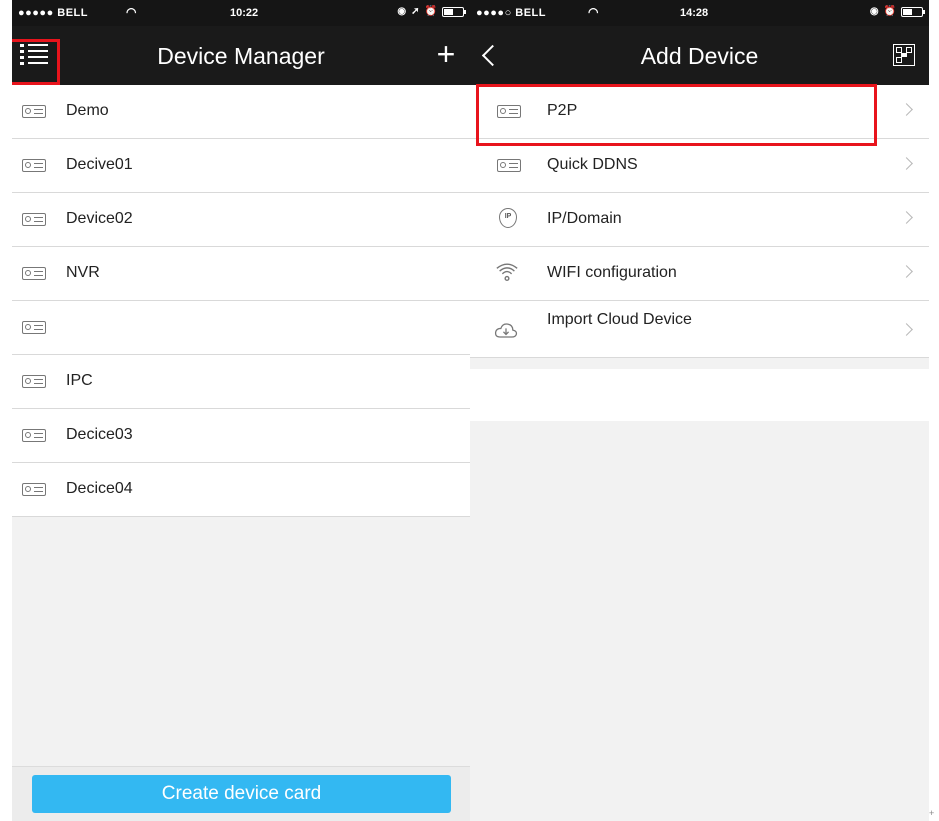 The image size is (939, 821). What do you see at coordinates (511, 13) in the screenshot?
I see `carrier-label: ●●●●○ BELL` at bounding box center [511, 13].